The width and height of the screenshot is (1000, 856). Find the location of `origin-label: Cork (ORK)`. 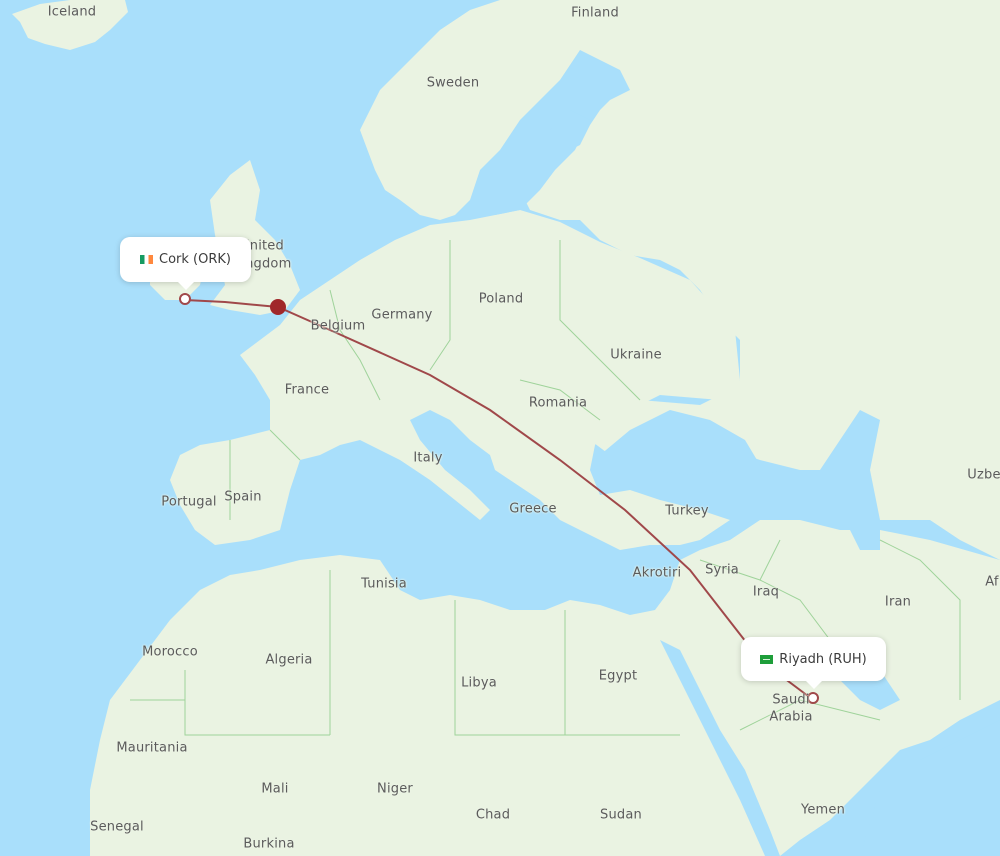

origin-label: Cork (ORK) is located at coordinates (195, 259).